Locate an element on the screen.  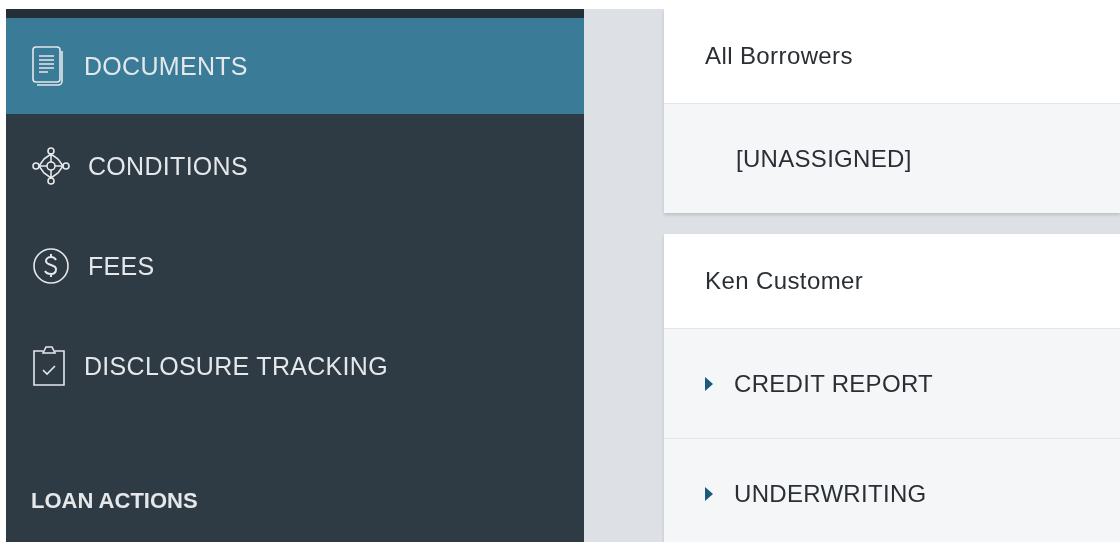
documents-icon is located at coordinates (49, 66).